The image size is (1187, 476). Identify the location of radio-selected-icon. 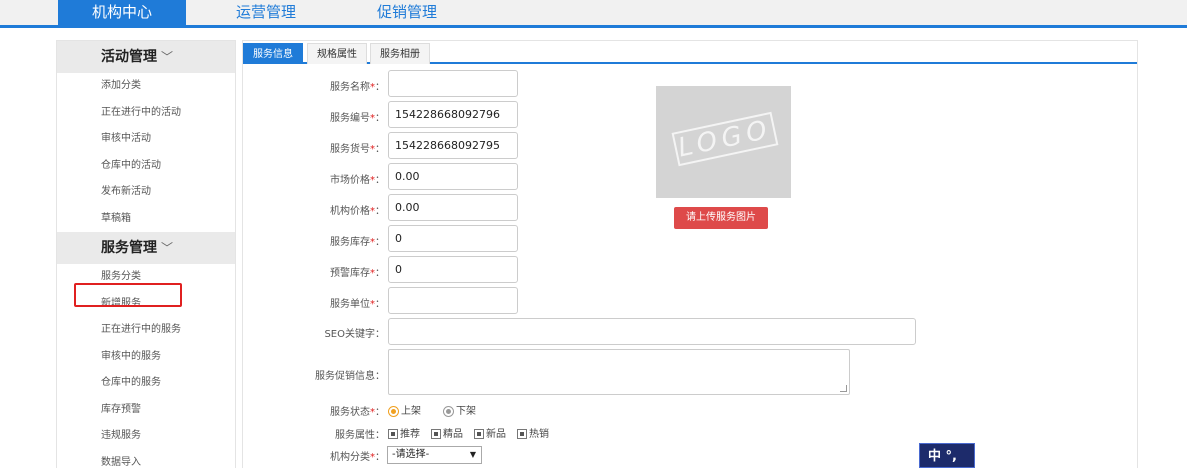
(393, 411).